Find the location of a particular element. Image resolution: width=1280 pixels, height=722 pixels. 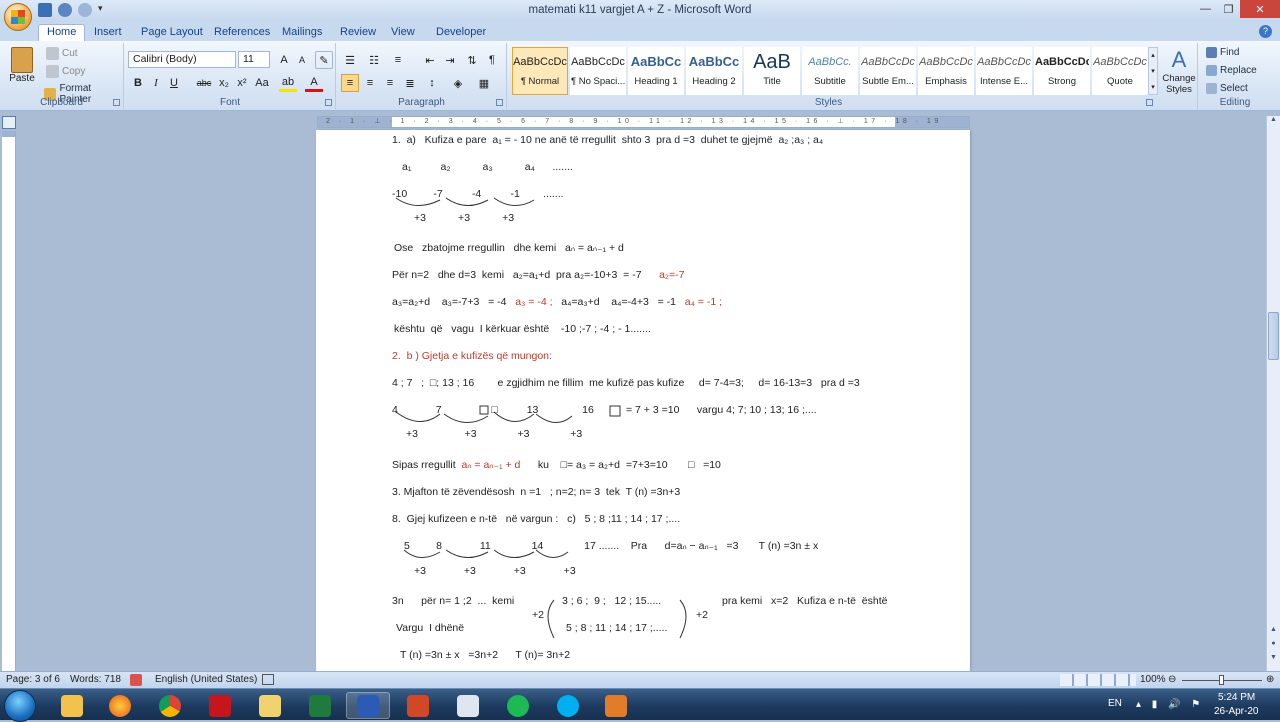

vertical-ruler is located at coordinates (9, 401).